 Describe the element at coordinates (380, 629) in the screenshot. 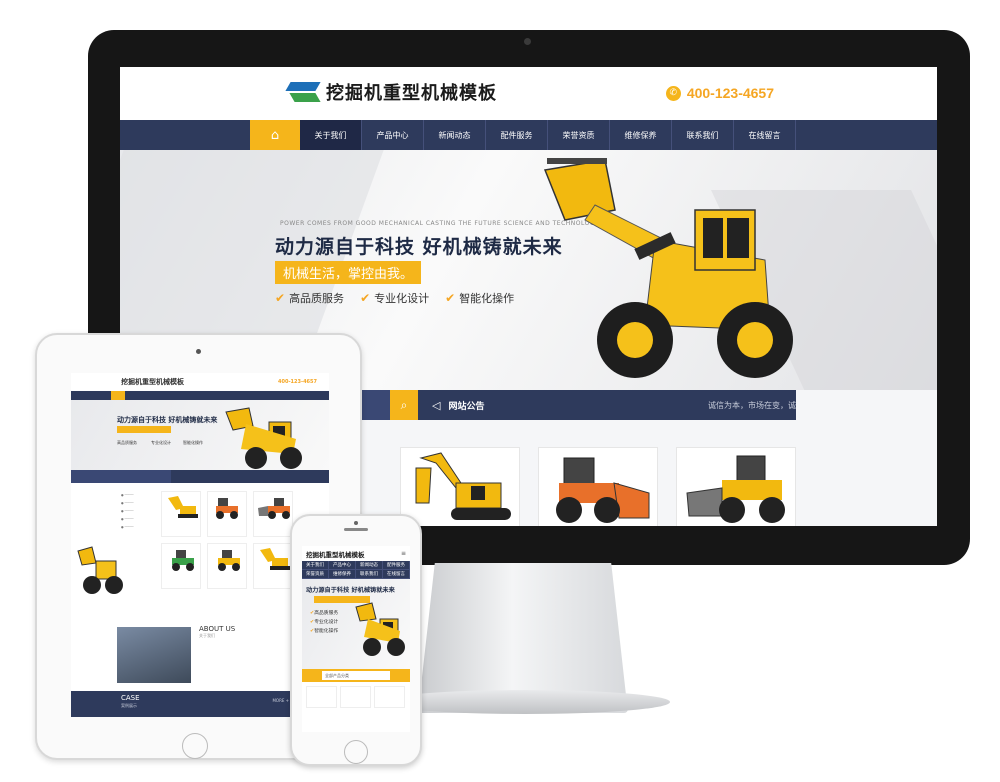

I see `phone-loader-image` at that location.